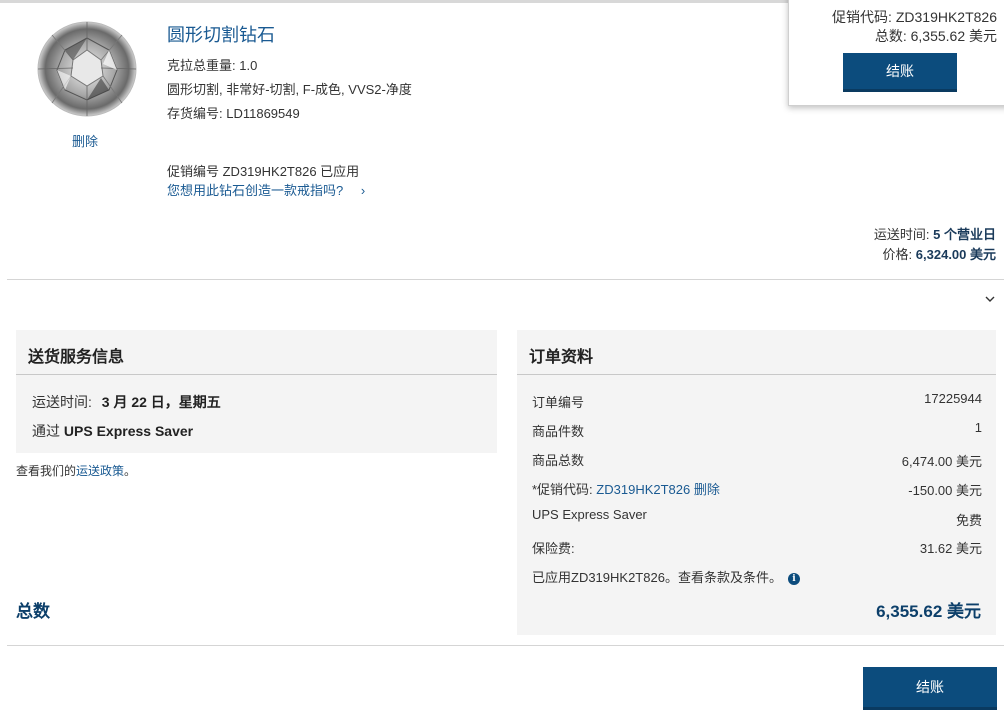 Image resolution: width=1004 pixels, height=710 pixels. I want to click on item-count-label: 商品件数, so click(558, 431).